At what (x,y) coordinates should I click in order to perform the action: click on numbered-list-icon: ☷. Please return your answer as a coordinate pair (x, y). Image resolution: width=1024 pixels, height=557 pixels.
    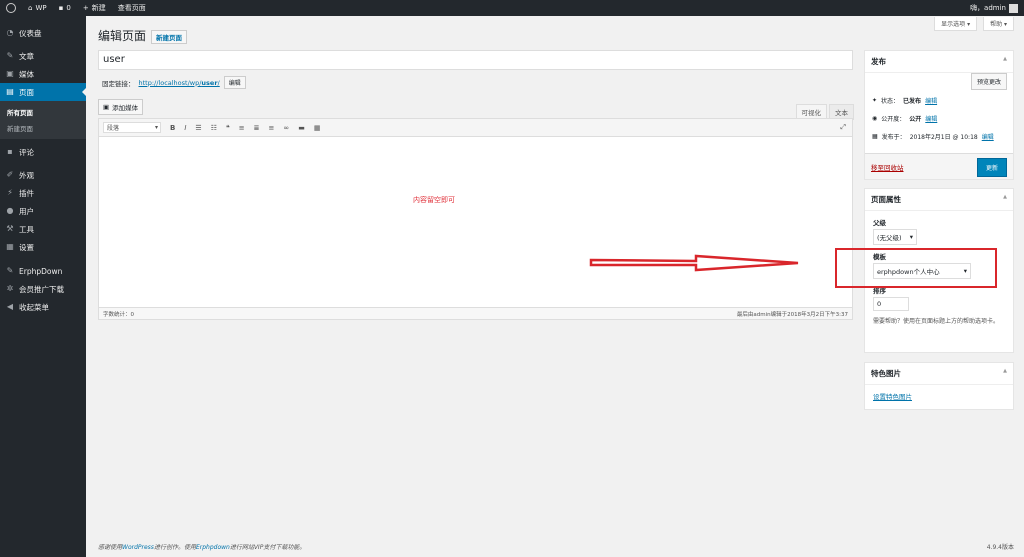
    Looking at the image, I should click on (214, 128).